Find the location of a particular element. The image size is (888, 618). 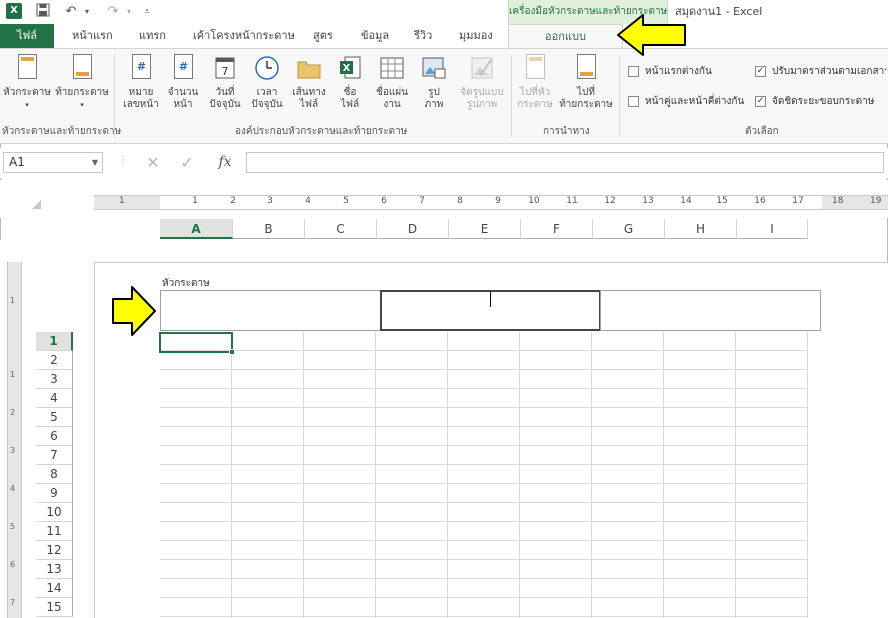

formula-input is located at coordinates (565, 162).